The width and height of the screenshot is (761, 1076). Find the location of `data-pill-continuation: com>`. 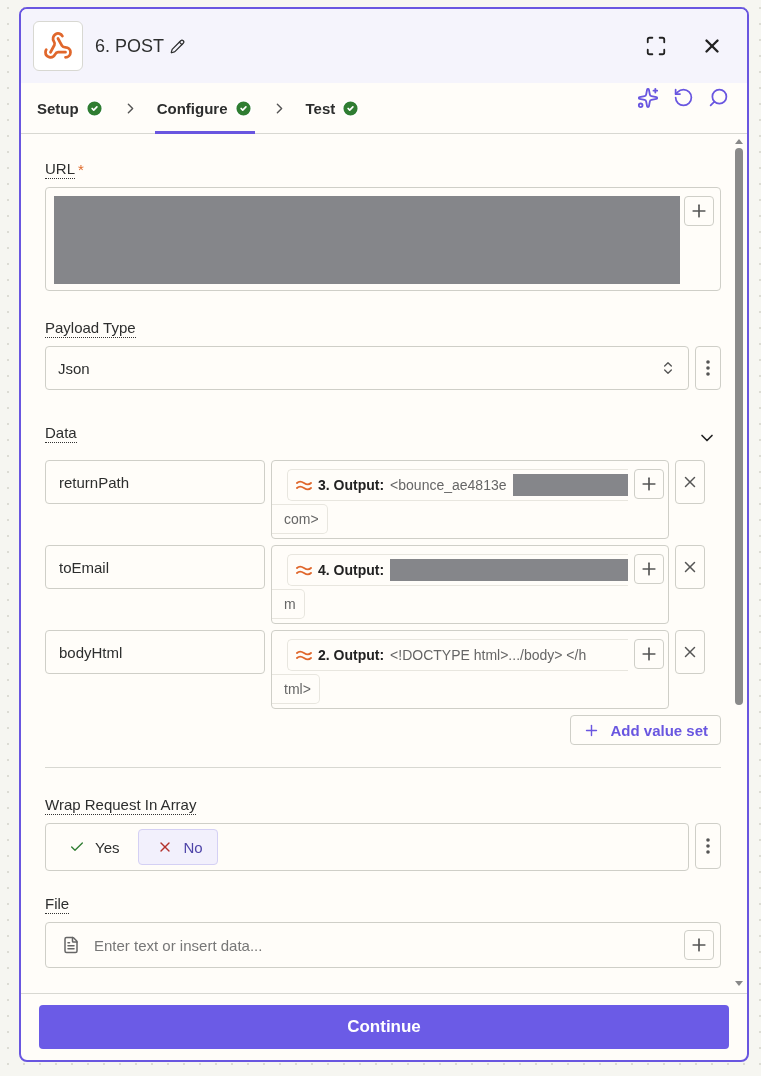

data-pill-continuation: com> is located at coordinates (300, 519).